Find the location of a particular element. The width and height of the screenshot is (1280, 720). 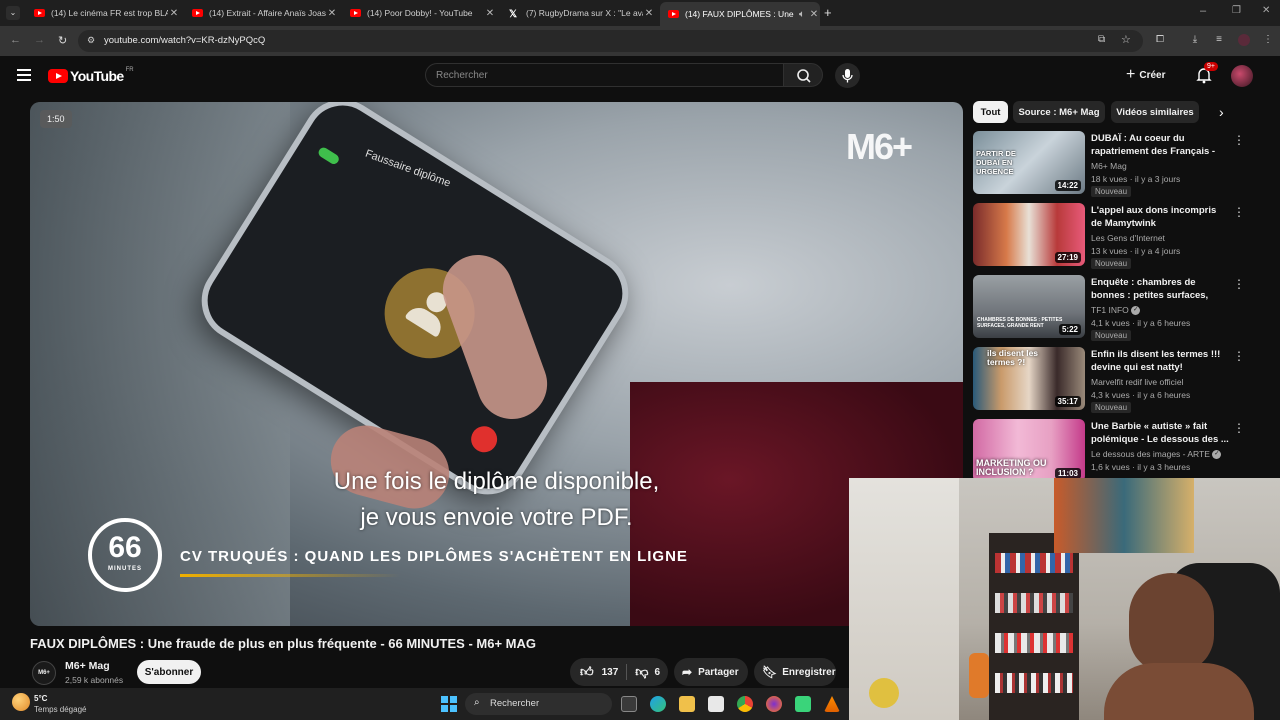

youtube-header: YouTube FR Rechercher + Créer 9+ is located at coordinates (640, 76).